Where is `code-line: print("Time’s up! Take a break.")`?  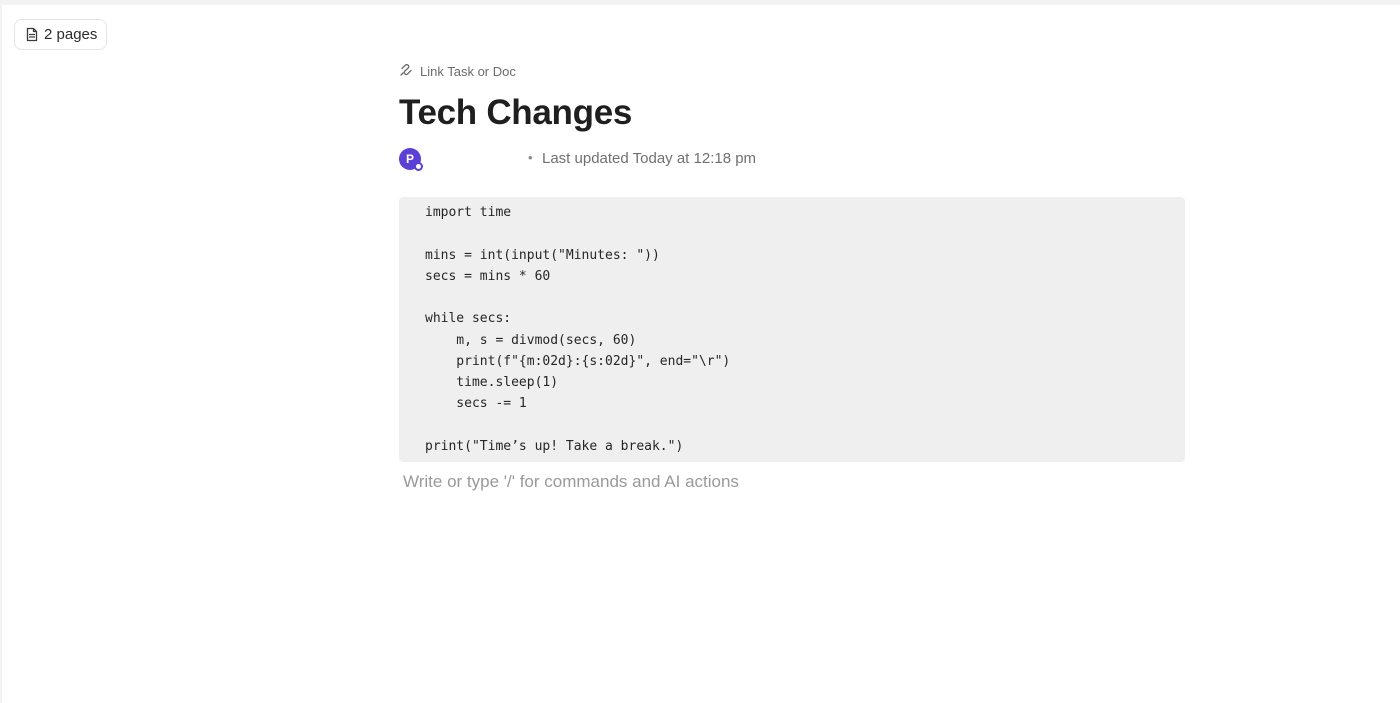
code-line: print("Time’s up! Take a break.") is located at coordinates (554, 446).